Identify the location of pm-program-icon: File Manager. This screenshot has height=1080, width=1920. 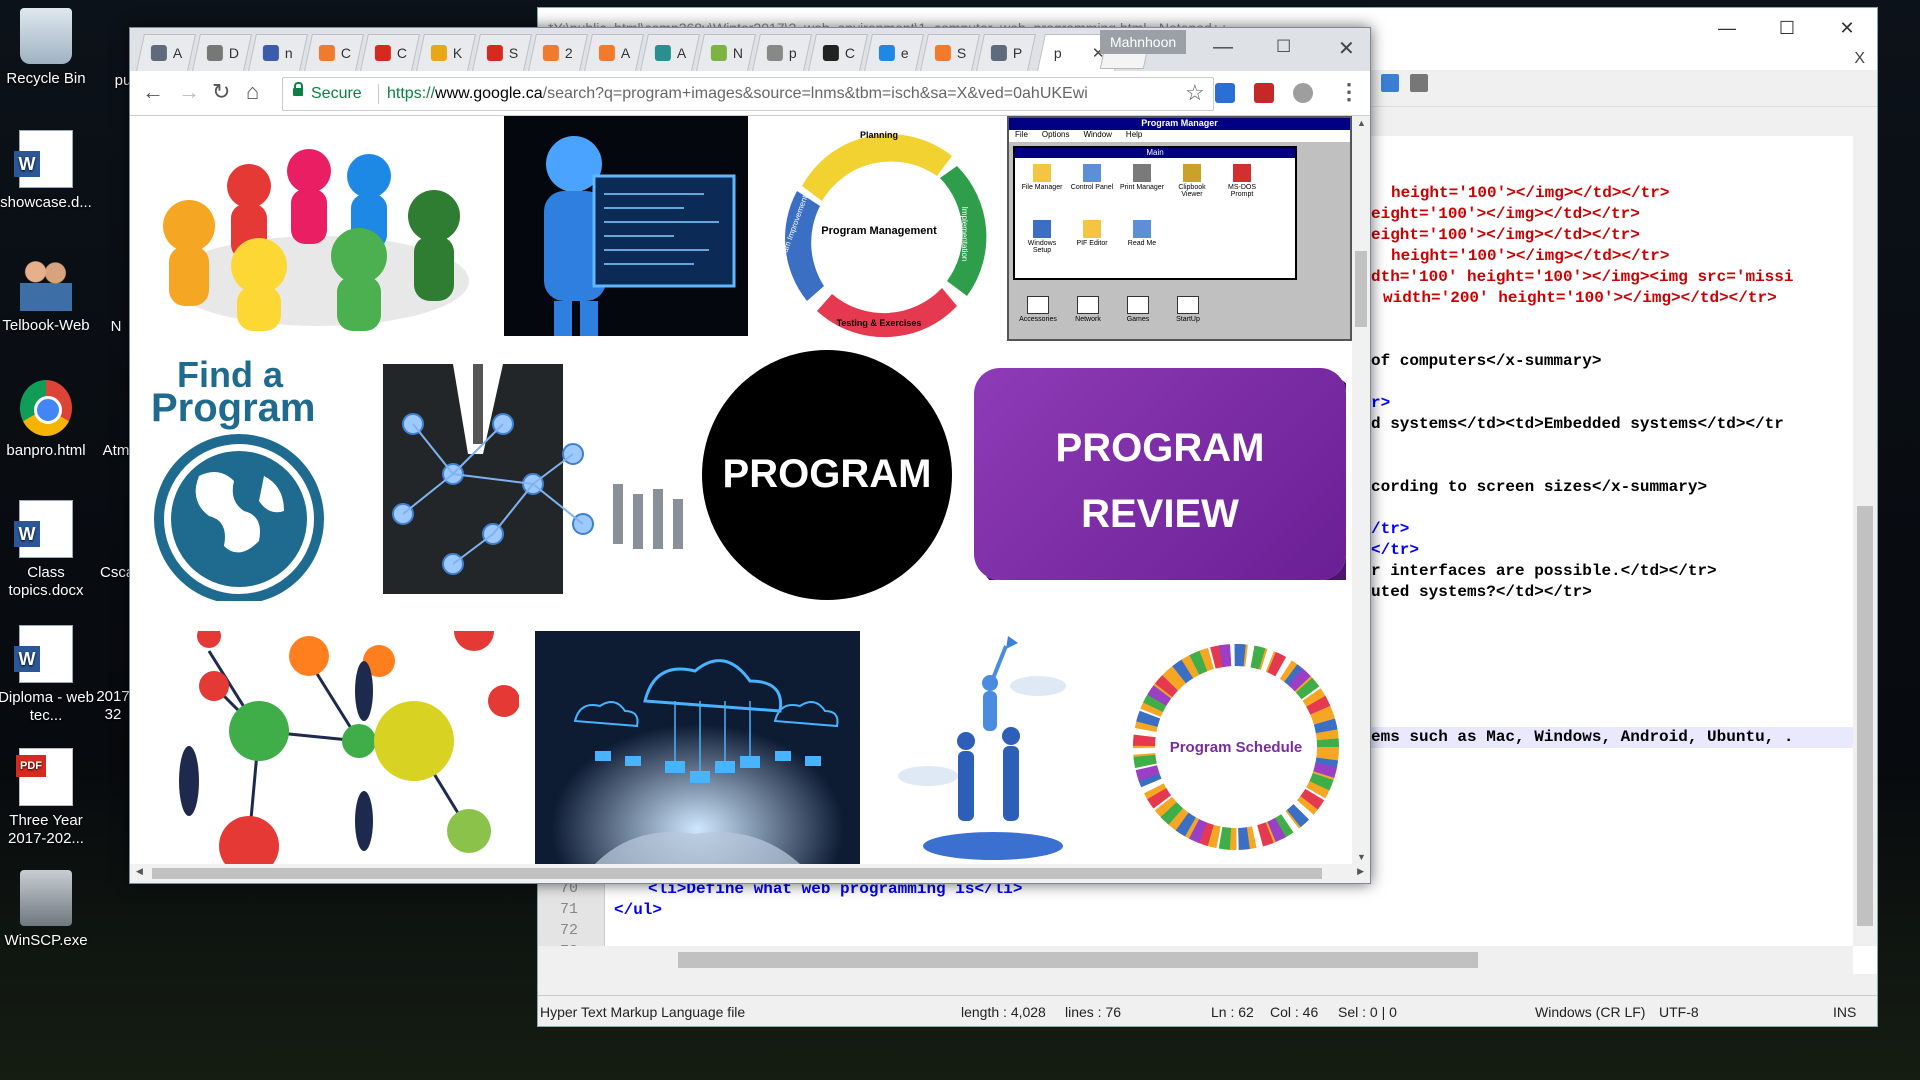
(1042, 177).